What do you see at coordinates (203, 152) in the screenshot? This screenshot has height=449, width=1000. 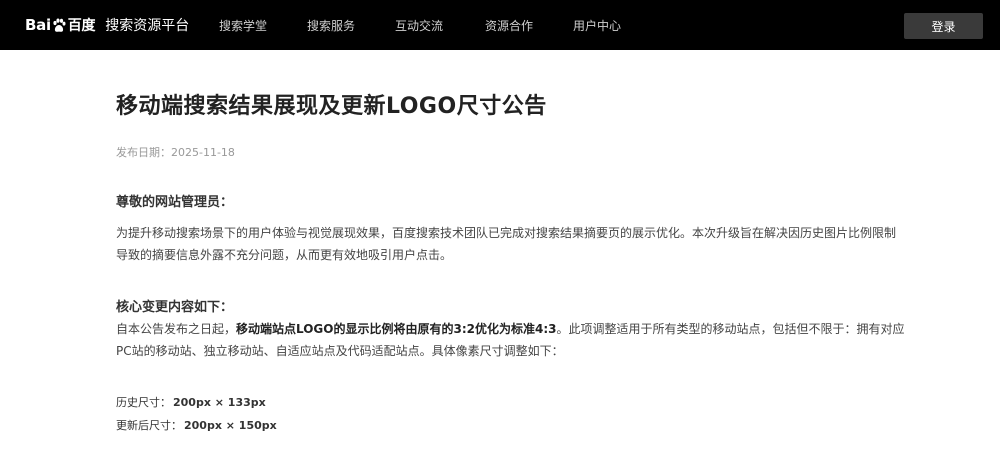 I see `publish-date-value: 2025-11-18` at bounding box center [203, 152].